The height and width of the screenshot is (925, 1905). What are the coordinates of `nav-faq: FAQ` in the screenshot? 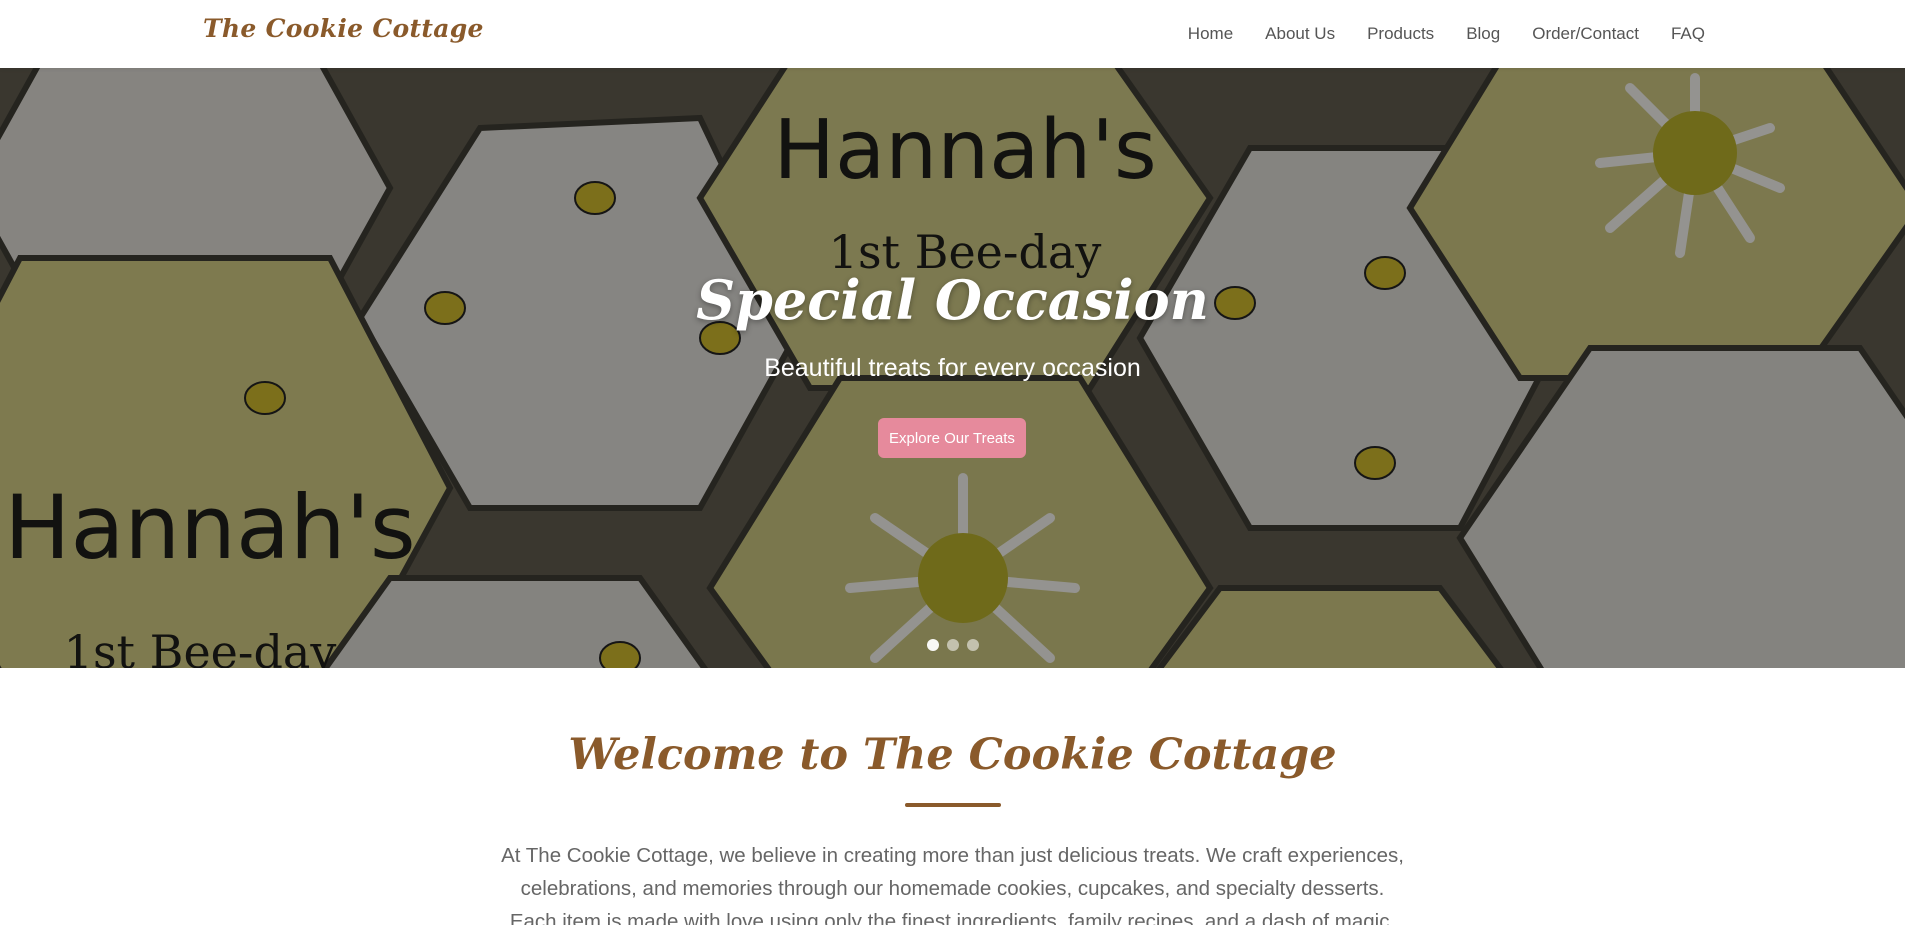 It's located at (1688, 34).